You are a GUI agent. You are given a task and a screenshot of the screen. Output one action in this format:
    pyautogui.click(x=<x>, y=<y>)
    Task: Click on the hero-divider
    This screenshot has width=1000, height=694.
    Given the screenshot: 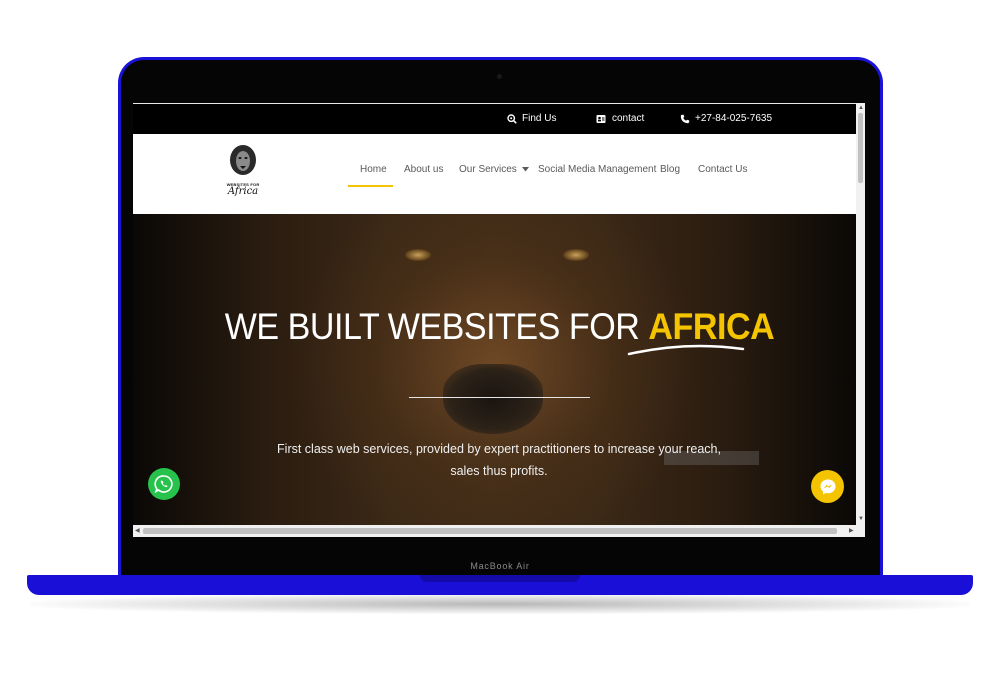 What is the action you would take?
    pyautogui.click(x=499, y=397)
    